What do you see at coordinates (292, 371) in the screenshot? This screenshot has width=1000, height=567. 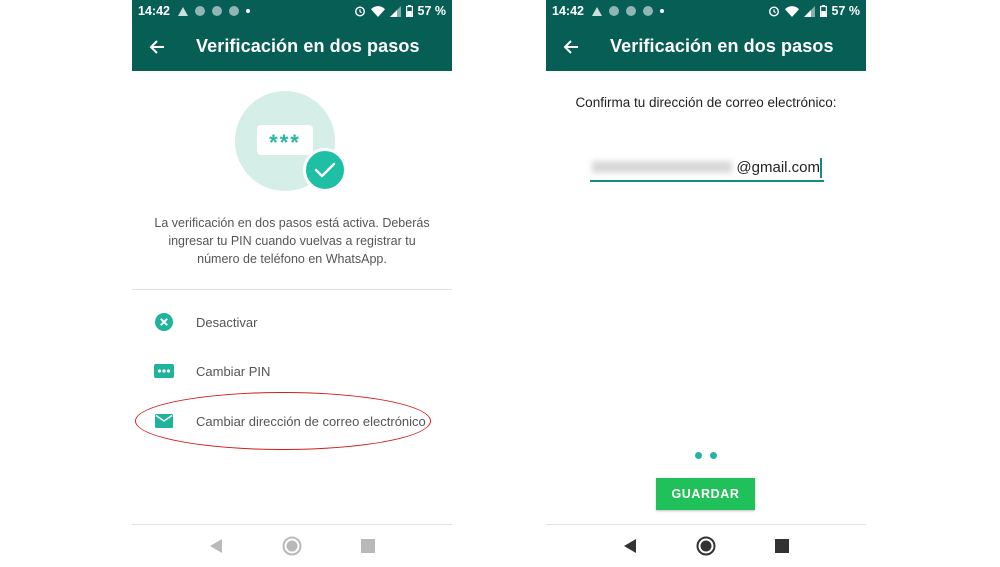 I see `option-change-pin: Cambiar PIN` at bounding box center [292, 371].